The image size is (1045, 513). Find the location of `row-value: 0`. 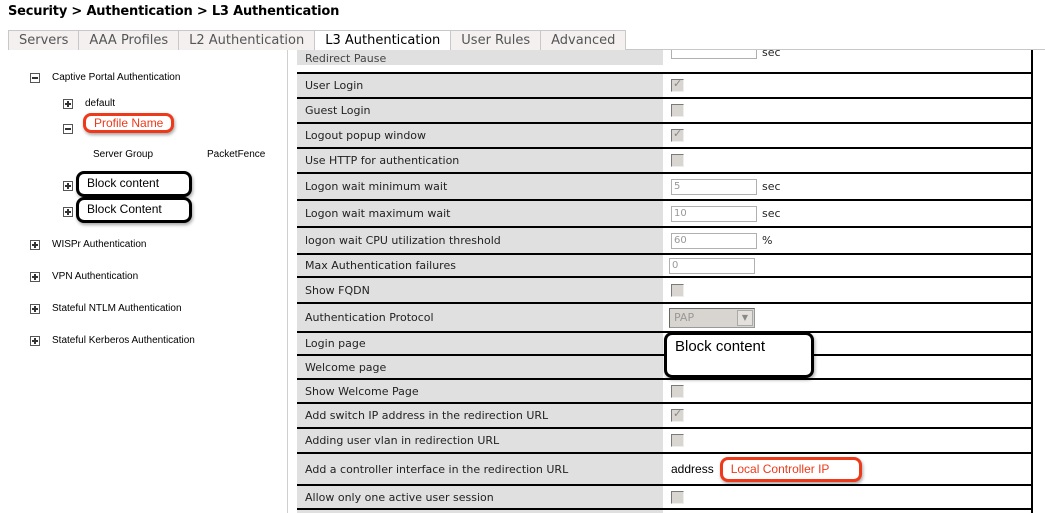

row-value: 0 is located at coordinates (847, 265).